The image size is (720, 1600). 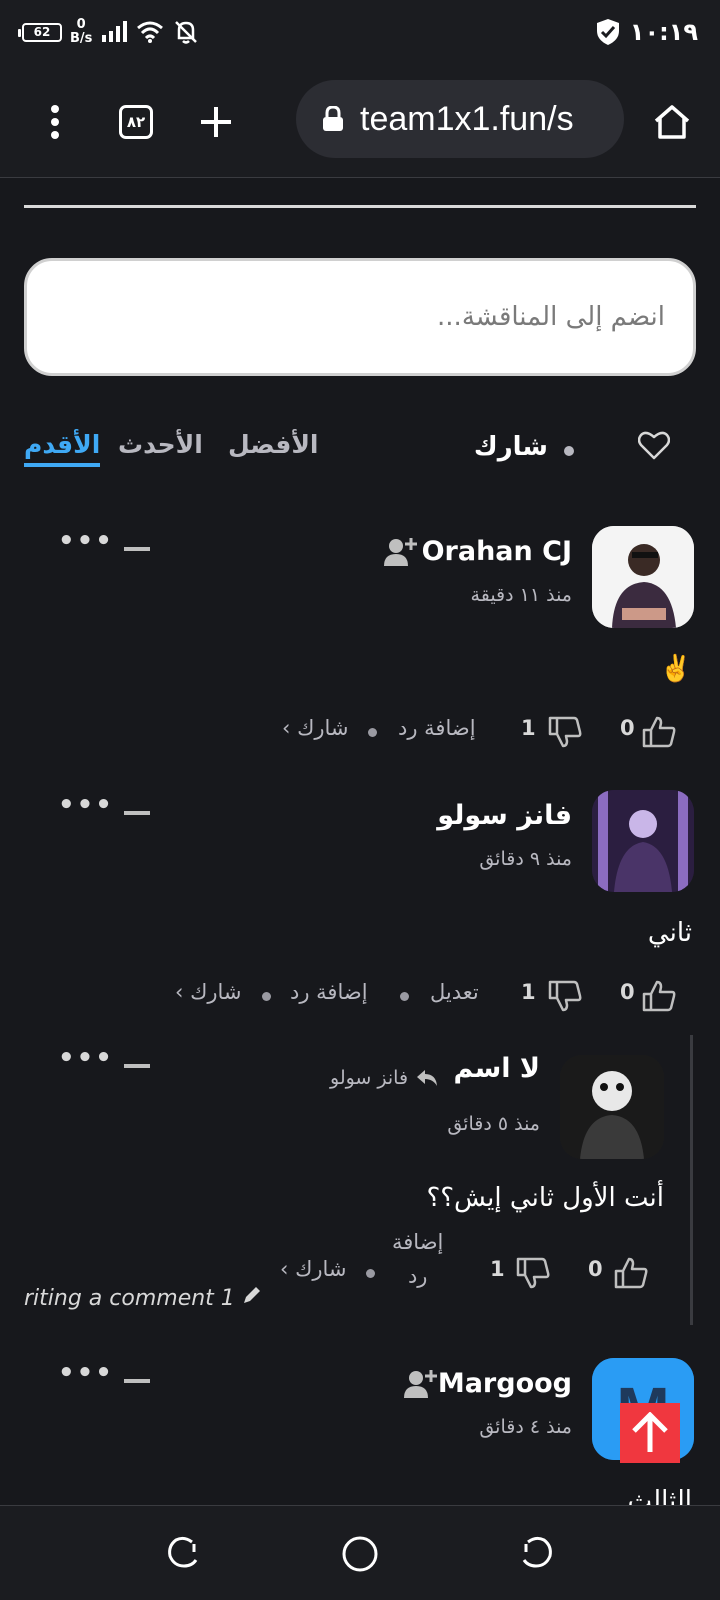 What do you see at coordinates (186, 32) in the screenshot?
I see `mute-icon` at bounding box center [186, 32].